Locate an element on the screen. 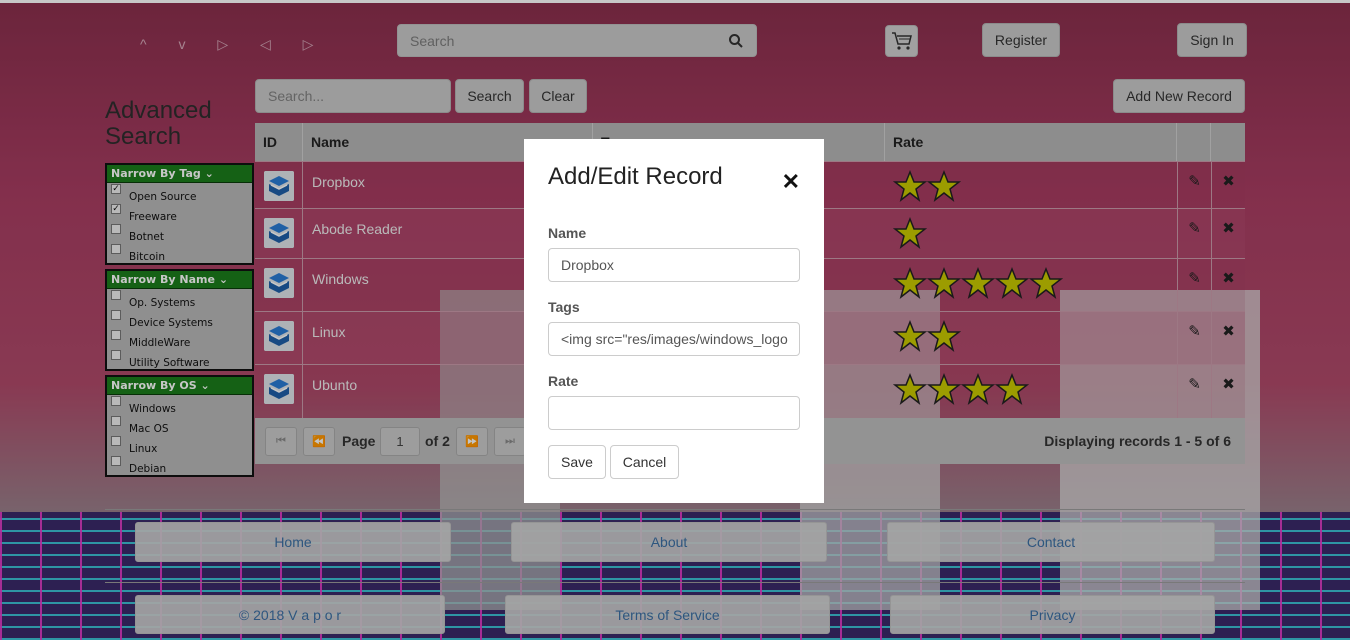 The height and width of the screenshot is (640, 1350). name-label: Name is located at coordinates (567, 233).